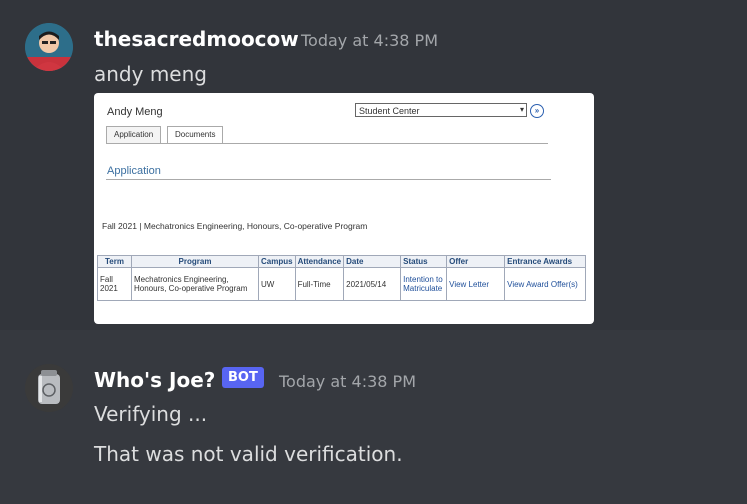  What do you see at coordinates (476, 284) in the screenshot?
I see `cell-offer-link: View Letter` at bounding box center [476, 284].